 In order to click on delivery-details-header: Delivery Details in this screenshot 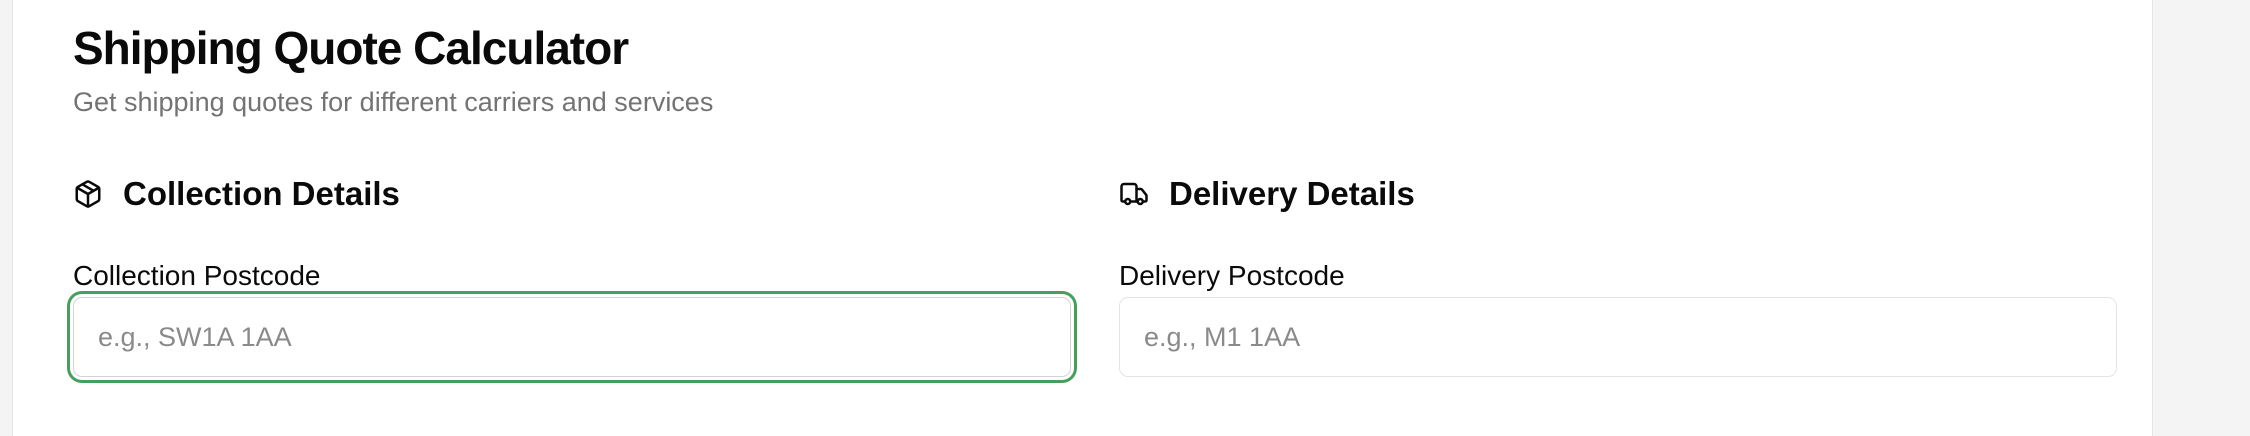, I will do `click(1267, 194)`.